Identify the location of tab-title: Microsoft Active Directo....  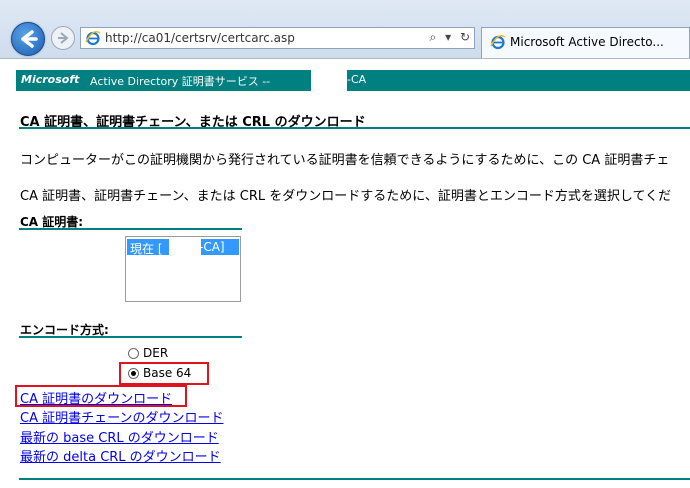
(587, 42).